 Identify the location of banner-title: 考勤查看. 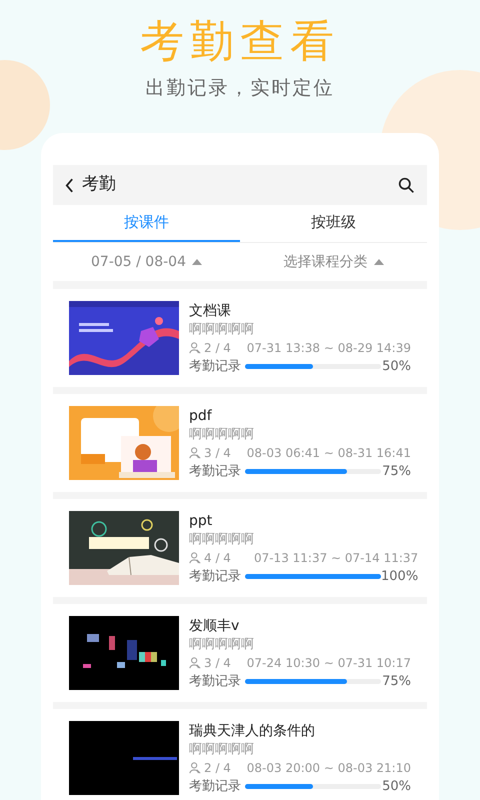
(240, 42).